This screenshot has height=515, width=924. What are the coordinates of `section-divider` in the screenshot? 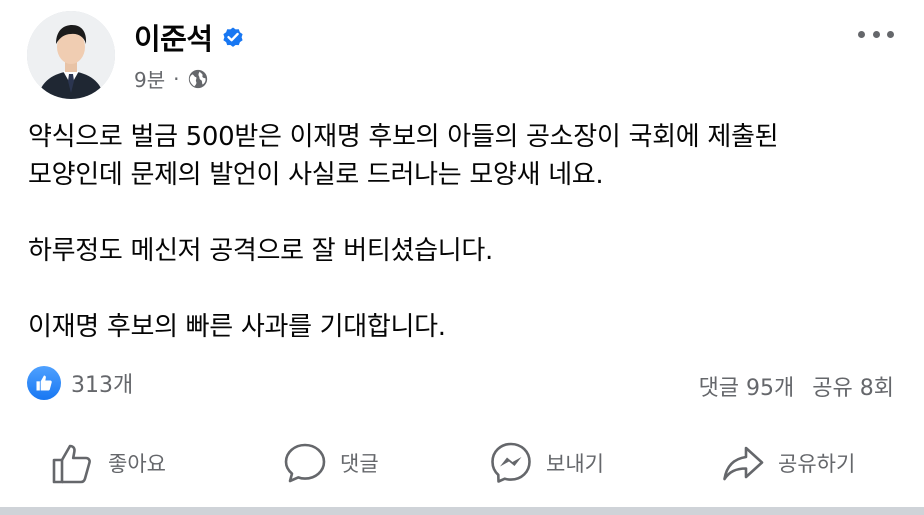 It's located at (462, 511).